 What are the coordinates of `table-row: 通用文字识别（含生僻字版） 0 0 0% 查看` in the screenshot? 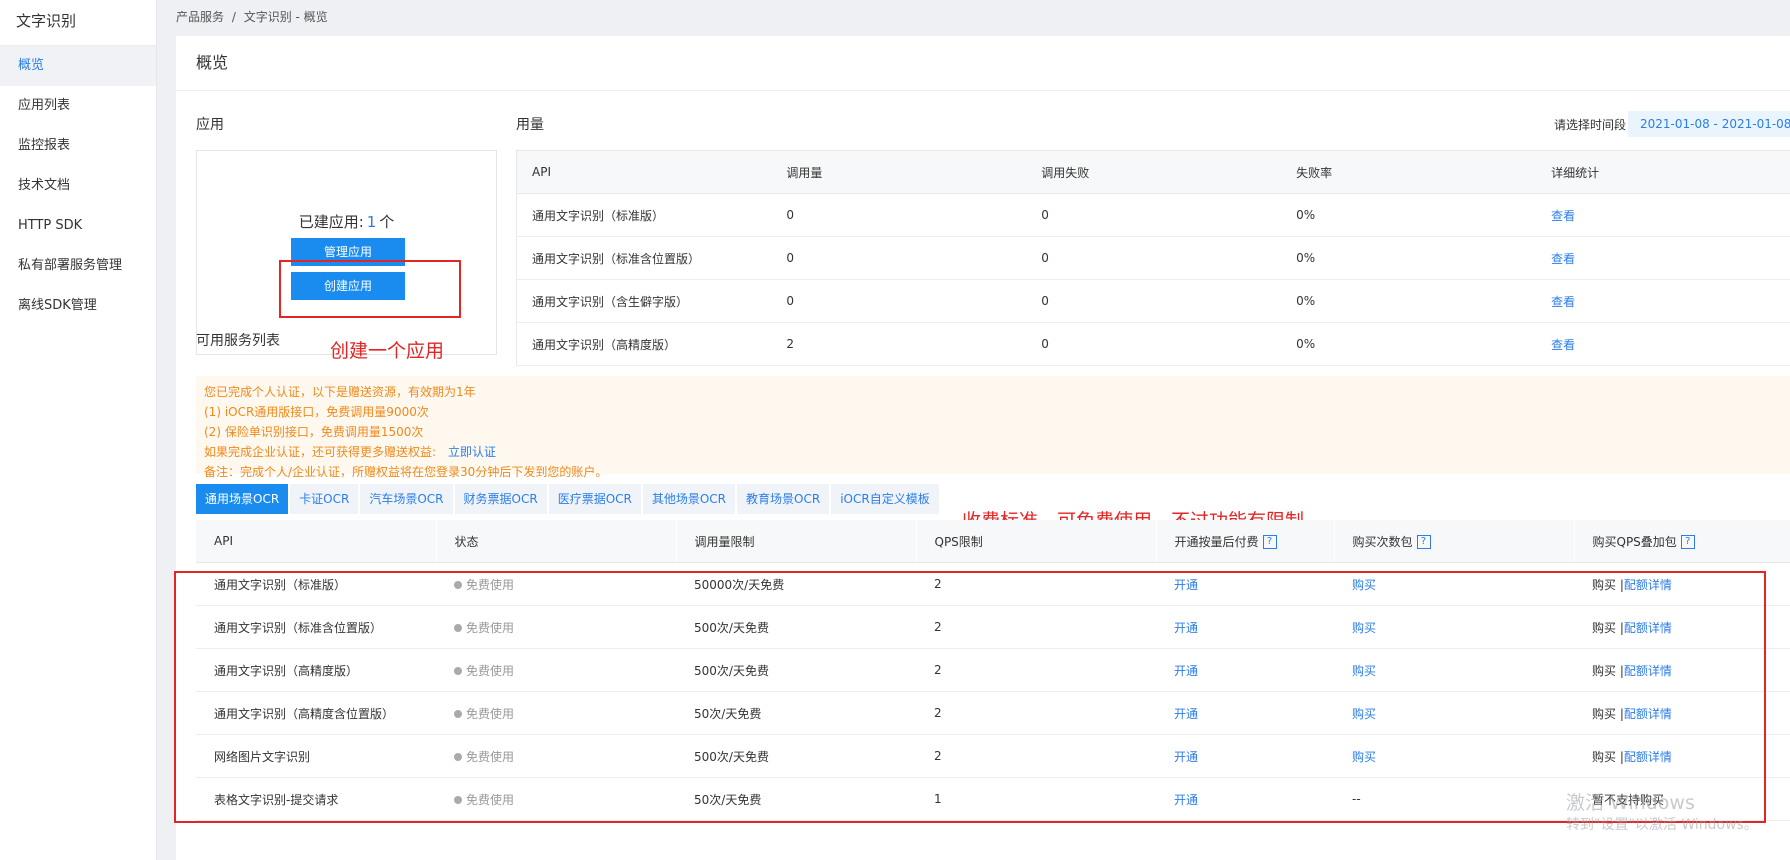 It's located at (1153, 301).